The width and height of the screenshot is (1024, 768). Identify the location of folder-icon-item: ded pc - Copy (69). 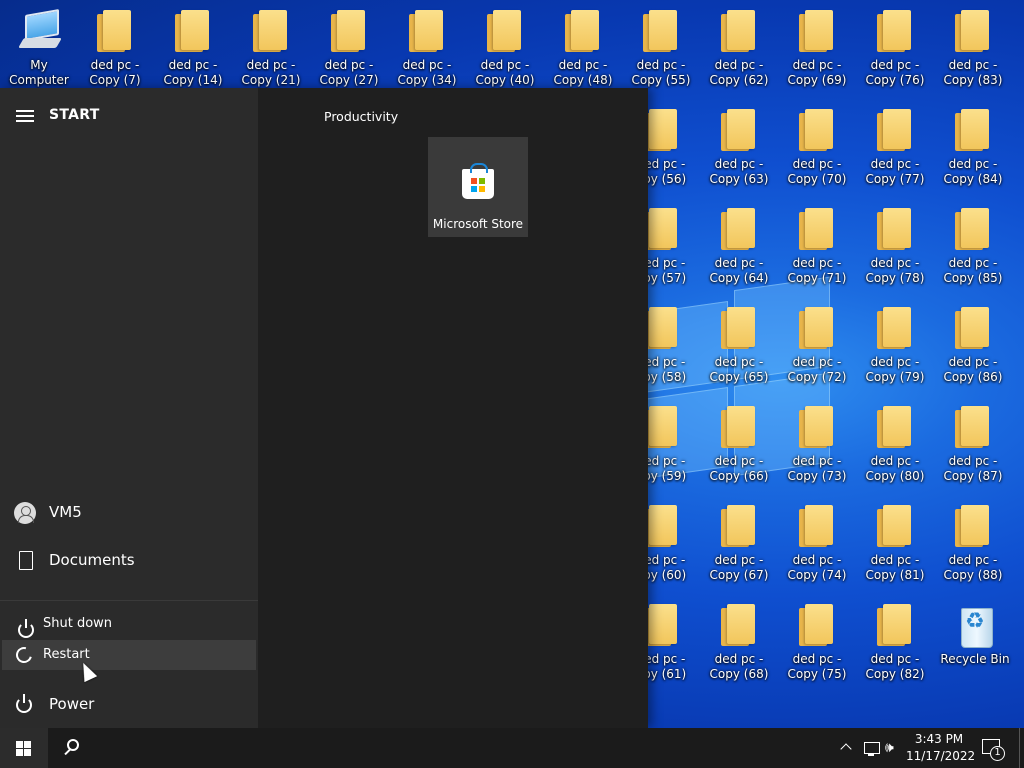
(817, 53).